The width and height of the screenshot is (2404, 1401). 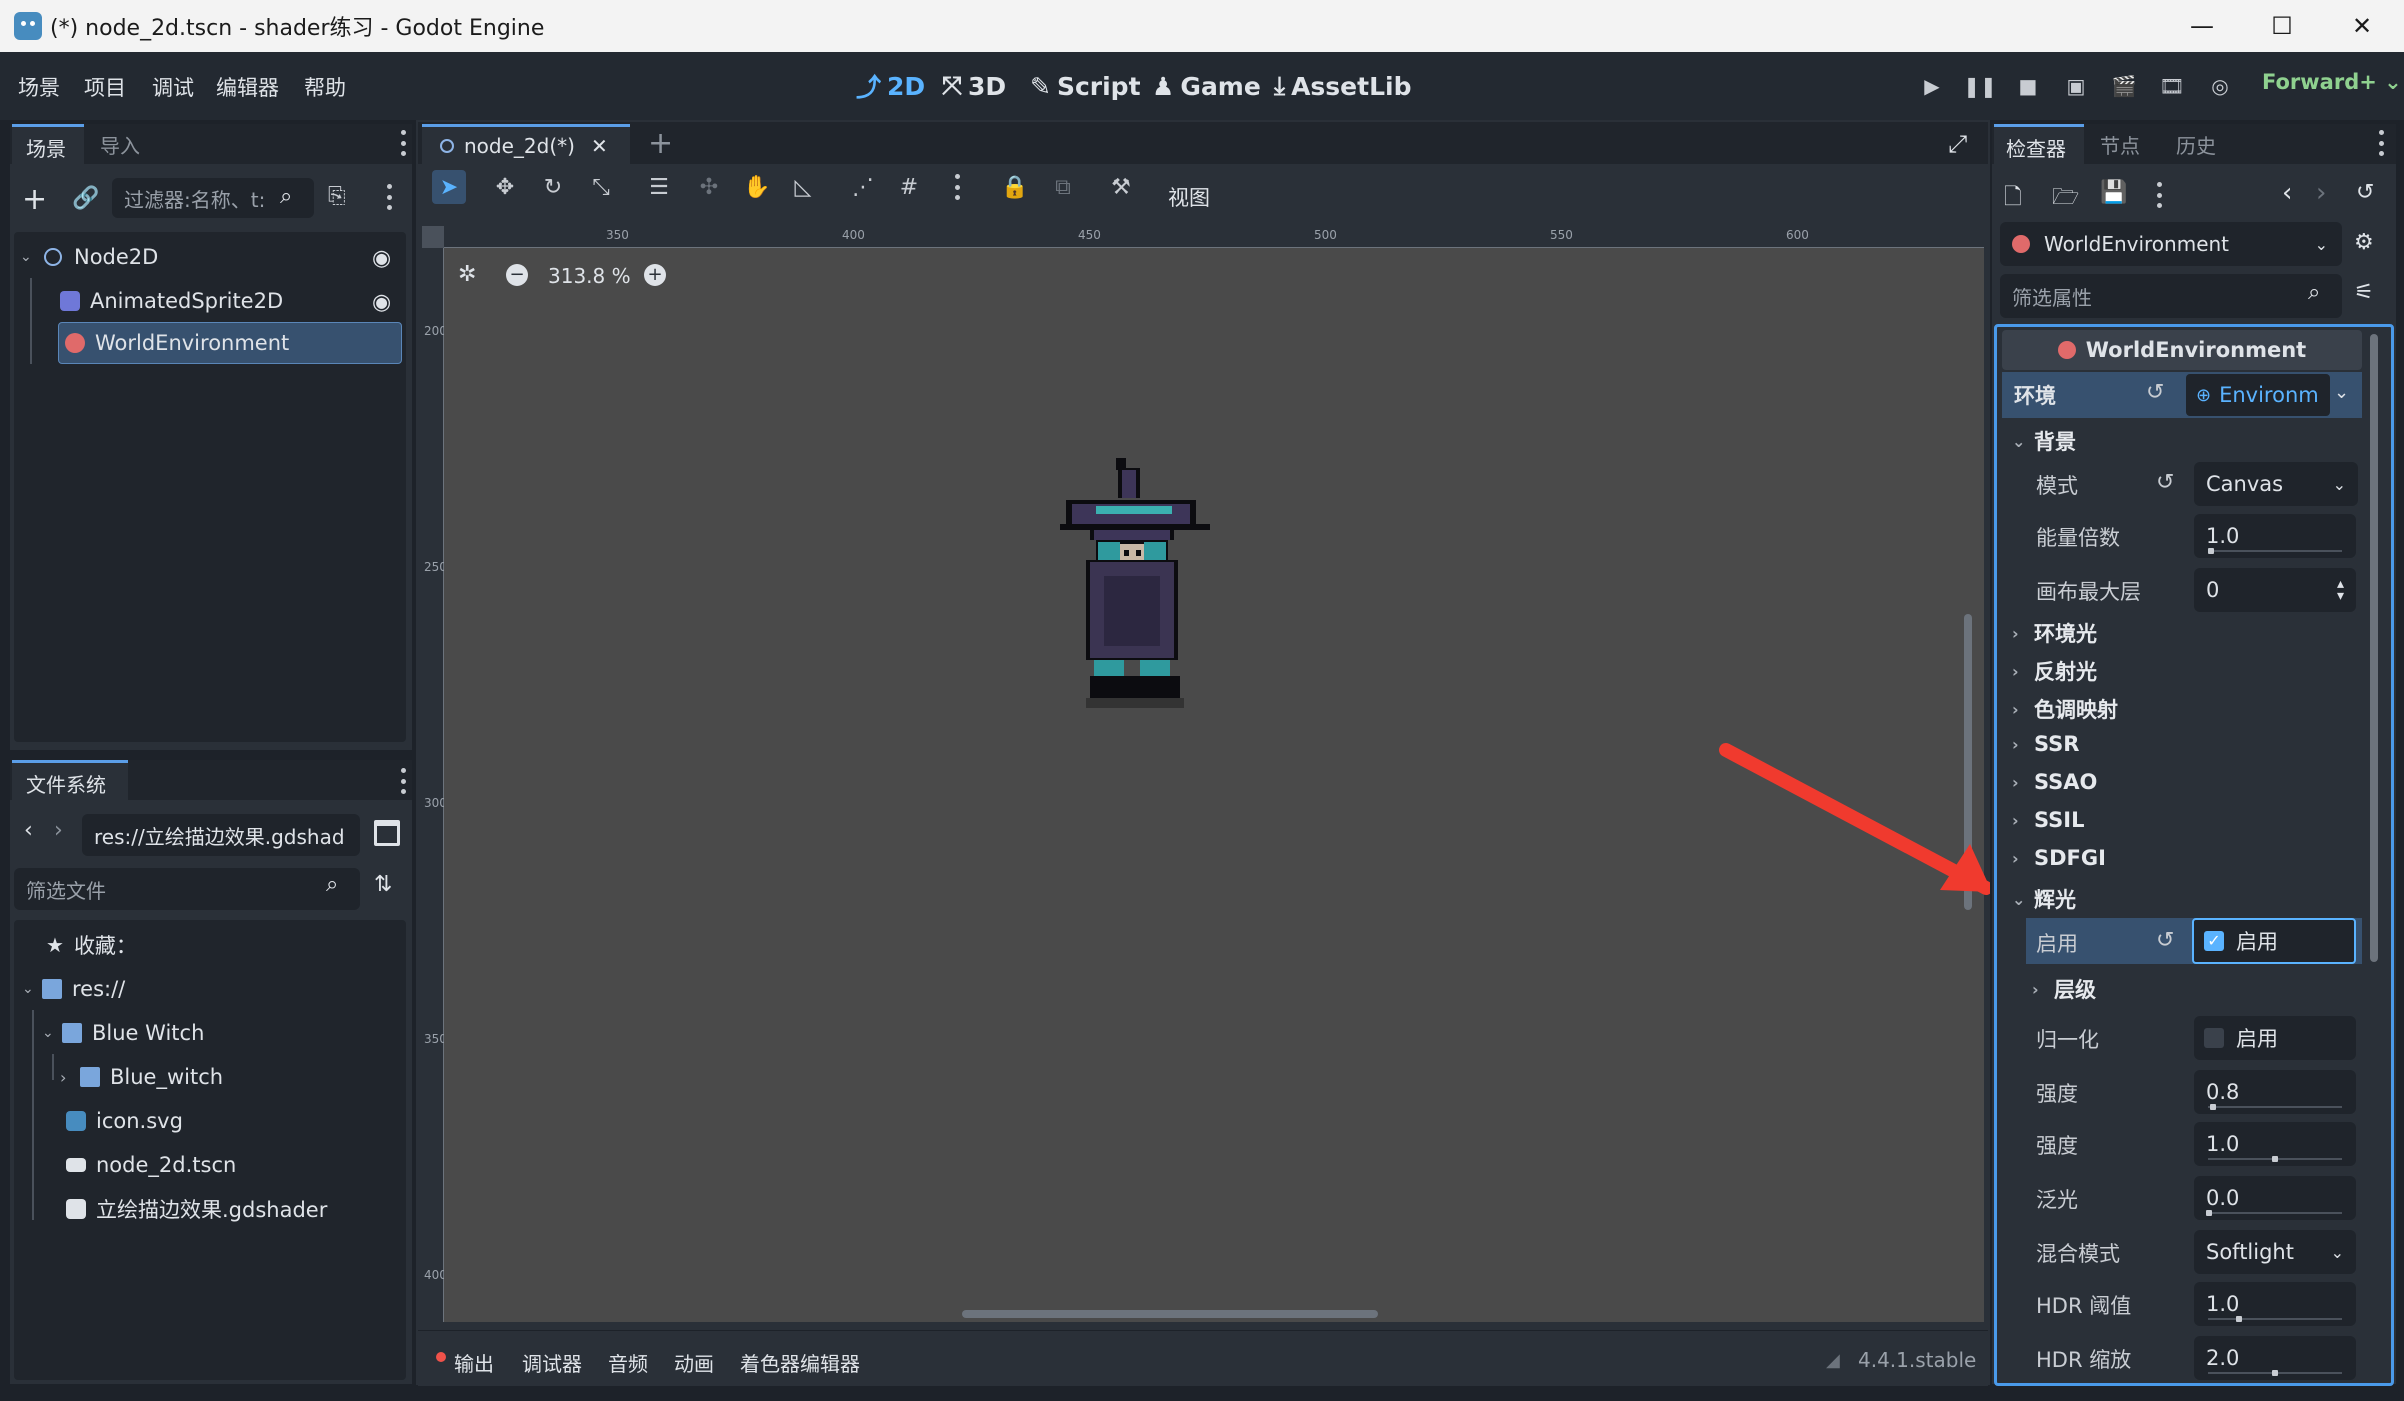 What do you see at coordinates (2276, 484) in the screenshot?
I see `bg-mode-select: Canvas ⌄` at bounding box center [2276, 484].